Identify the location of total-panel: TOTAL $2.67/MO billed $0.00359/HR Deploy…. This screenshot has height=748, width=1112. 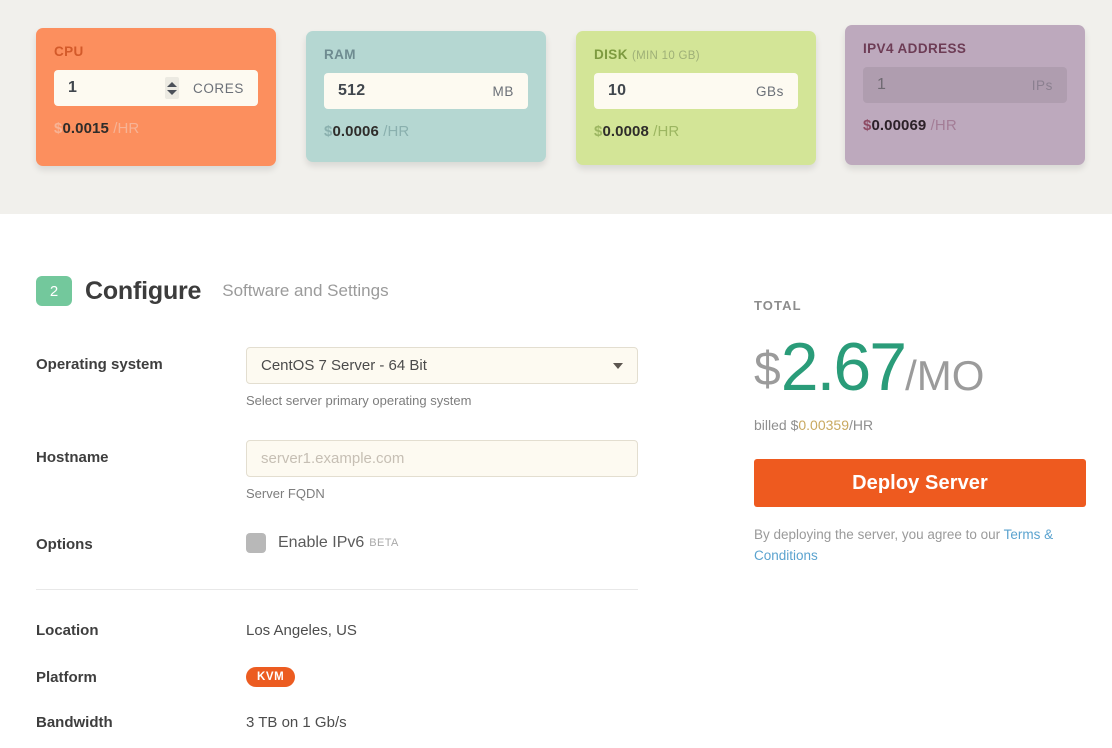
(920, 432).